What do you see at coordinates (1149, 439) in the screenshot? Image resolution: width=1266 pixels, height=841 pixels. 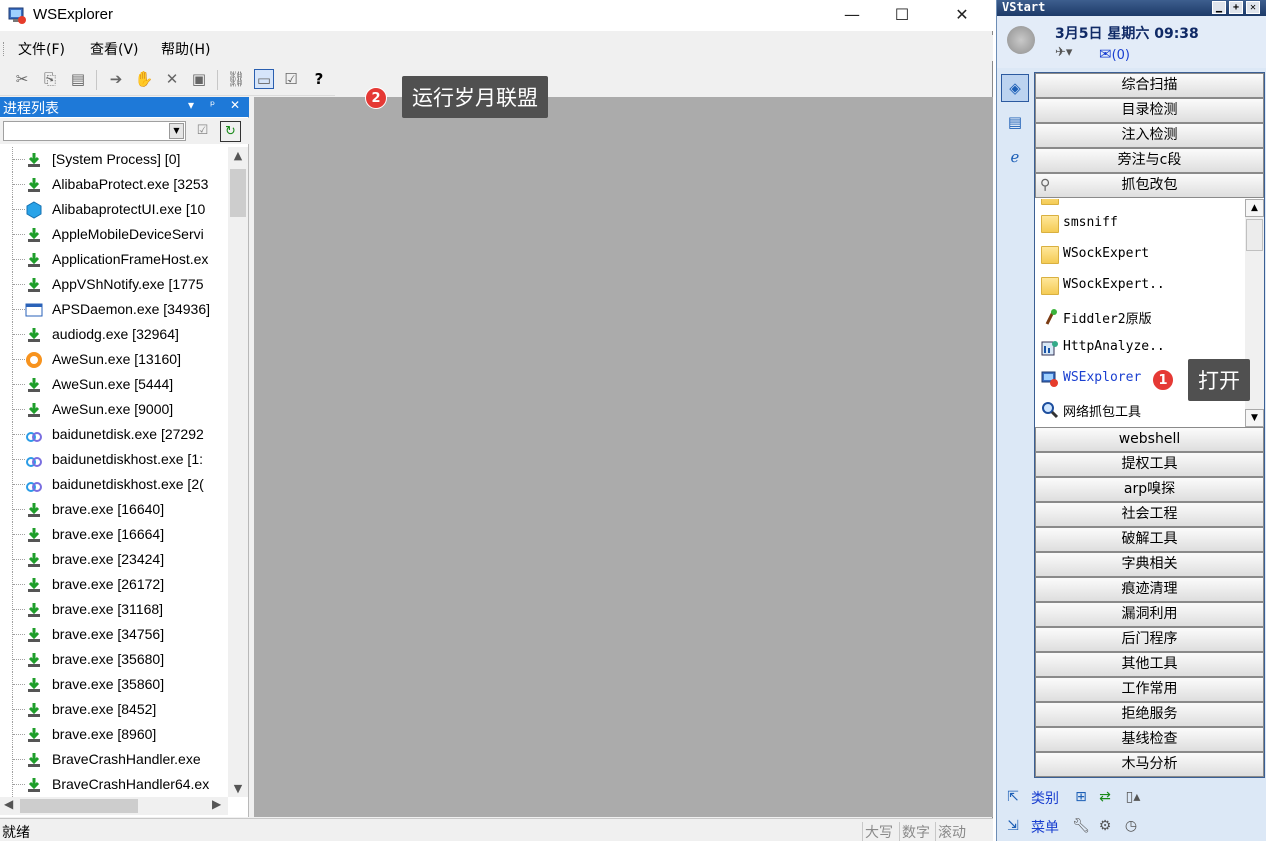 I see `category-button: webshell` at bounding box center [1149, 439].